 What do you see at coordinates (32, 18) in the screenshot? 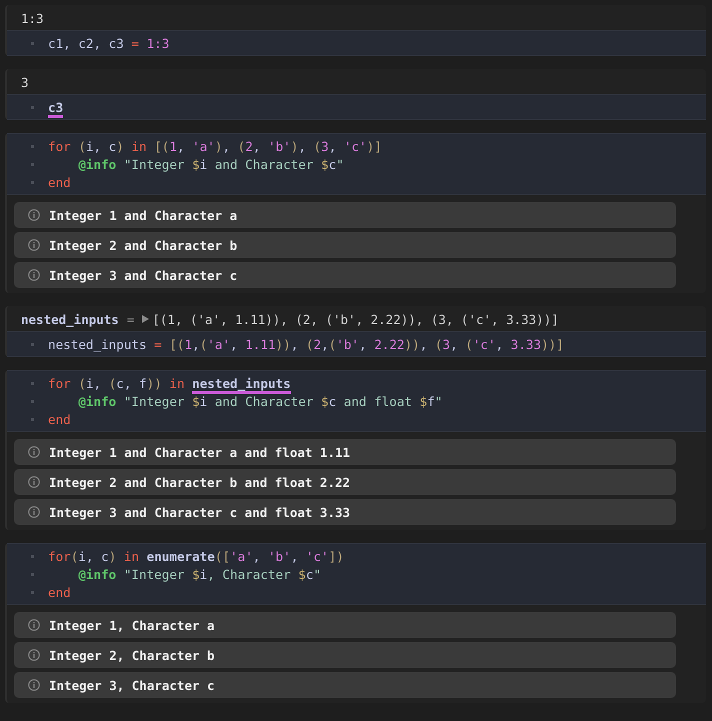
I see `output-value: 1:3` at bounding box center [32, 18].